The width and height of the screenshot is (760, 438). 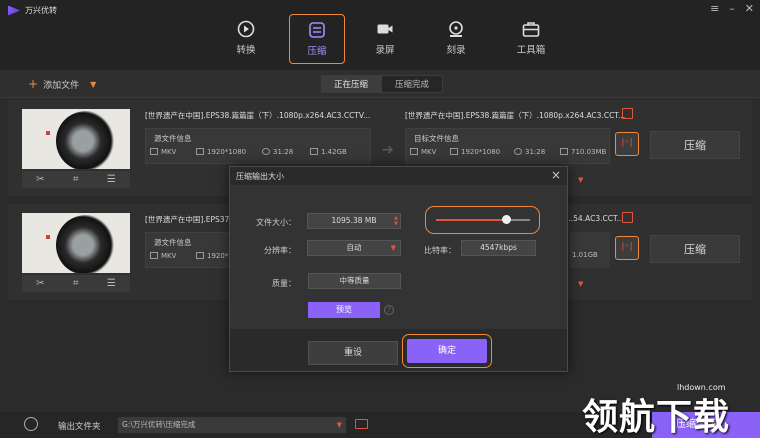 What do you see at coordinates (79, 427) in the screenshot?
I see `output-folder-label: 输出文件夹` at bounding box center [79, 427].